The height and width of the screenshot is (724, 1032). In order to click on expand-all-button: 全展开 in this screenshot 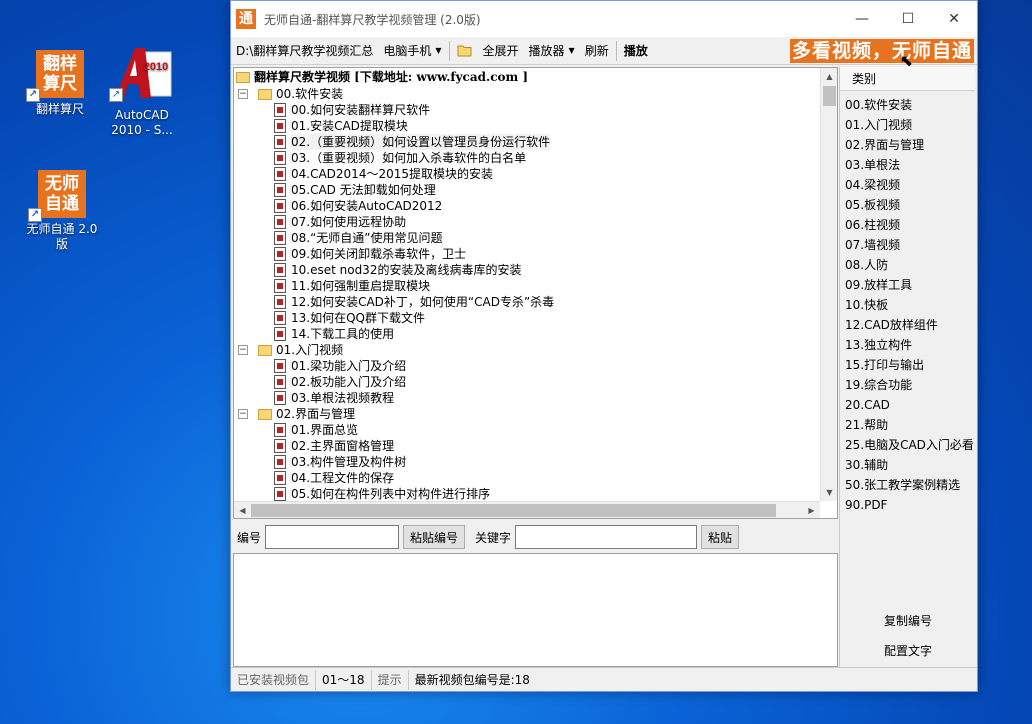, I will do `click(501, 51)`.